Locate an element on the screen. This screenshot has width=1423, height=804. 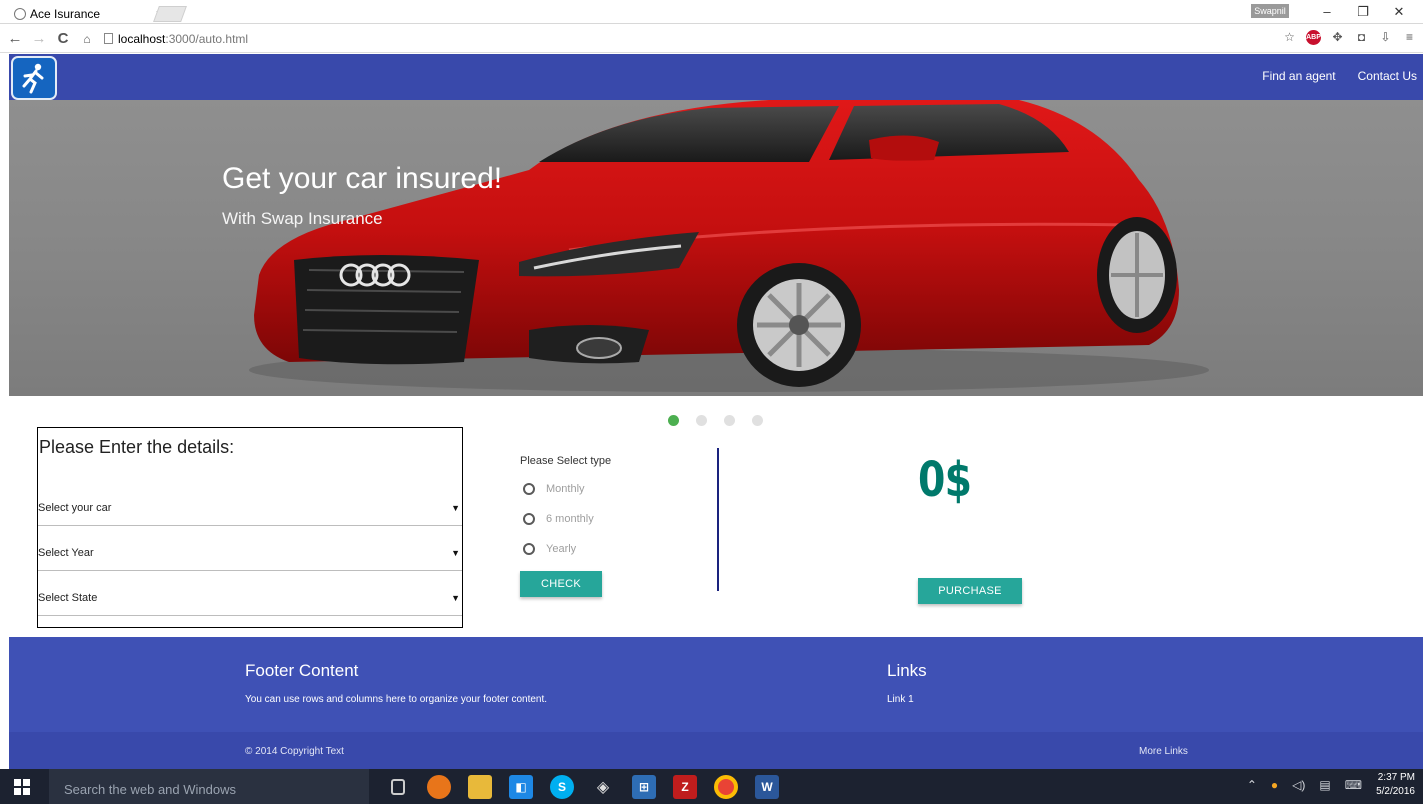
extension-square-icon: ◘ is located at coordinates (1361, 37).